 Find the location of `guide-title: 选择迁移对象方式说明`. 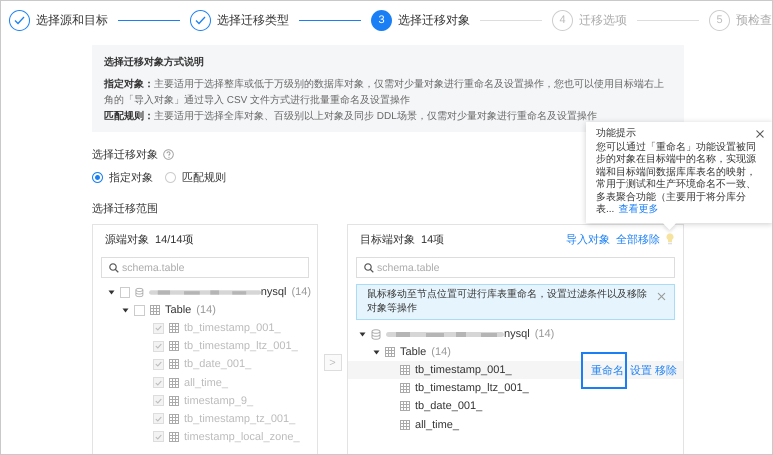

guide-title: 选择迁移对象方式说明 is located at coordinates (154, 62).